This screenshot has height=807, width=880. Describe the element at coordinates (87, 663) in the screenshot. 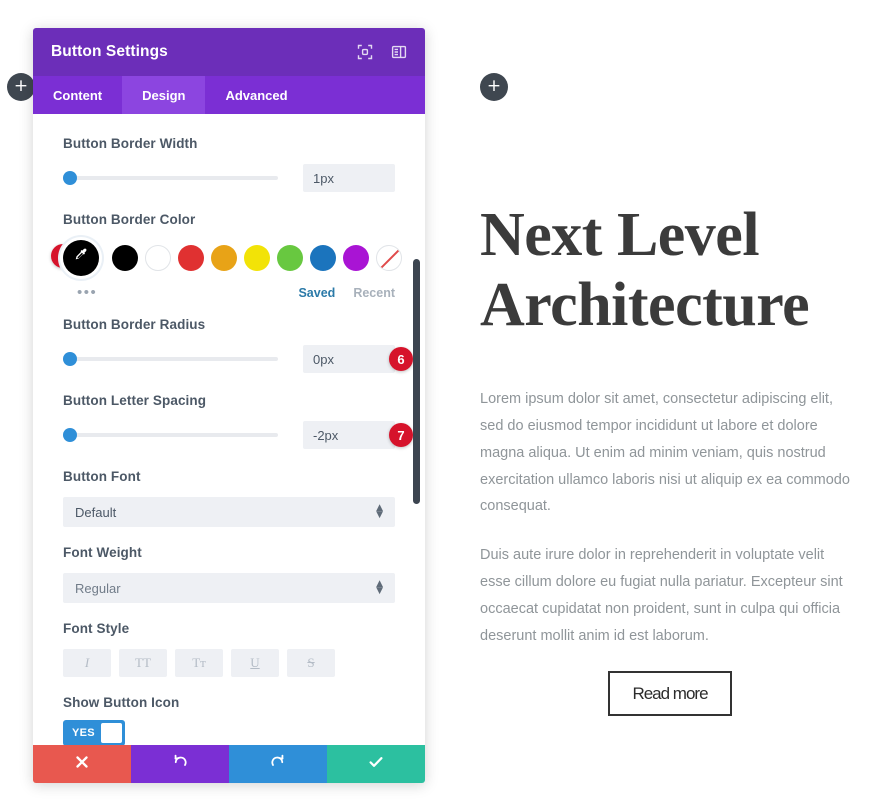

I see `italic-icon: I` at that location.